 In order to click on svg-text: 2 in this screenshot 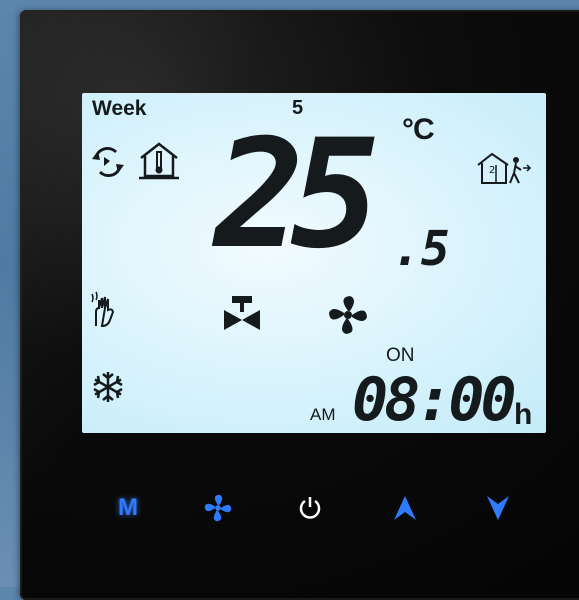, I will do `click(492, 170)`.